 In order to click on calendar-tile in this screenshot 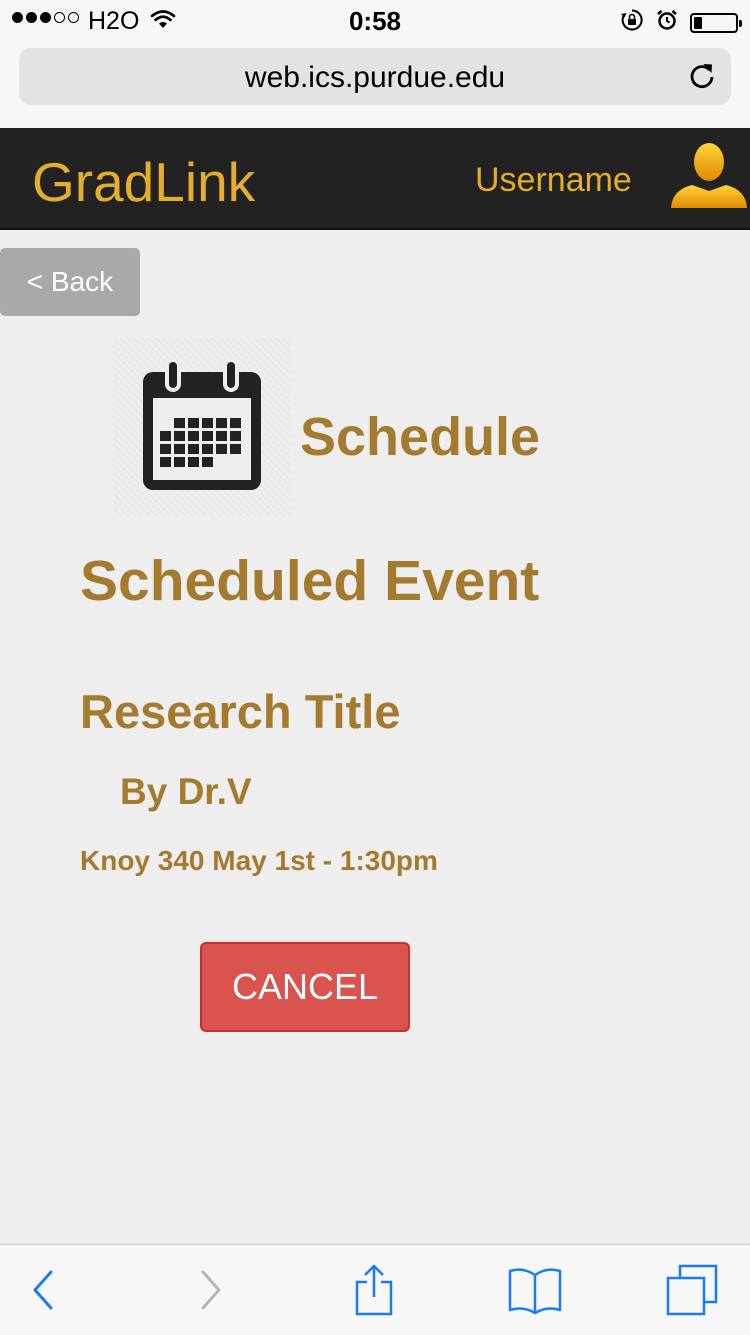, I will do `click(202, 427)`.